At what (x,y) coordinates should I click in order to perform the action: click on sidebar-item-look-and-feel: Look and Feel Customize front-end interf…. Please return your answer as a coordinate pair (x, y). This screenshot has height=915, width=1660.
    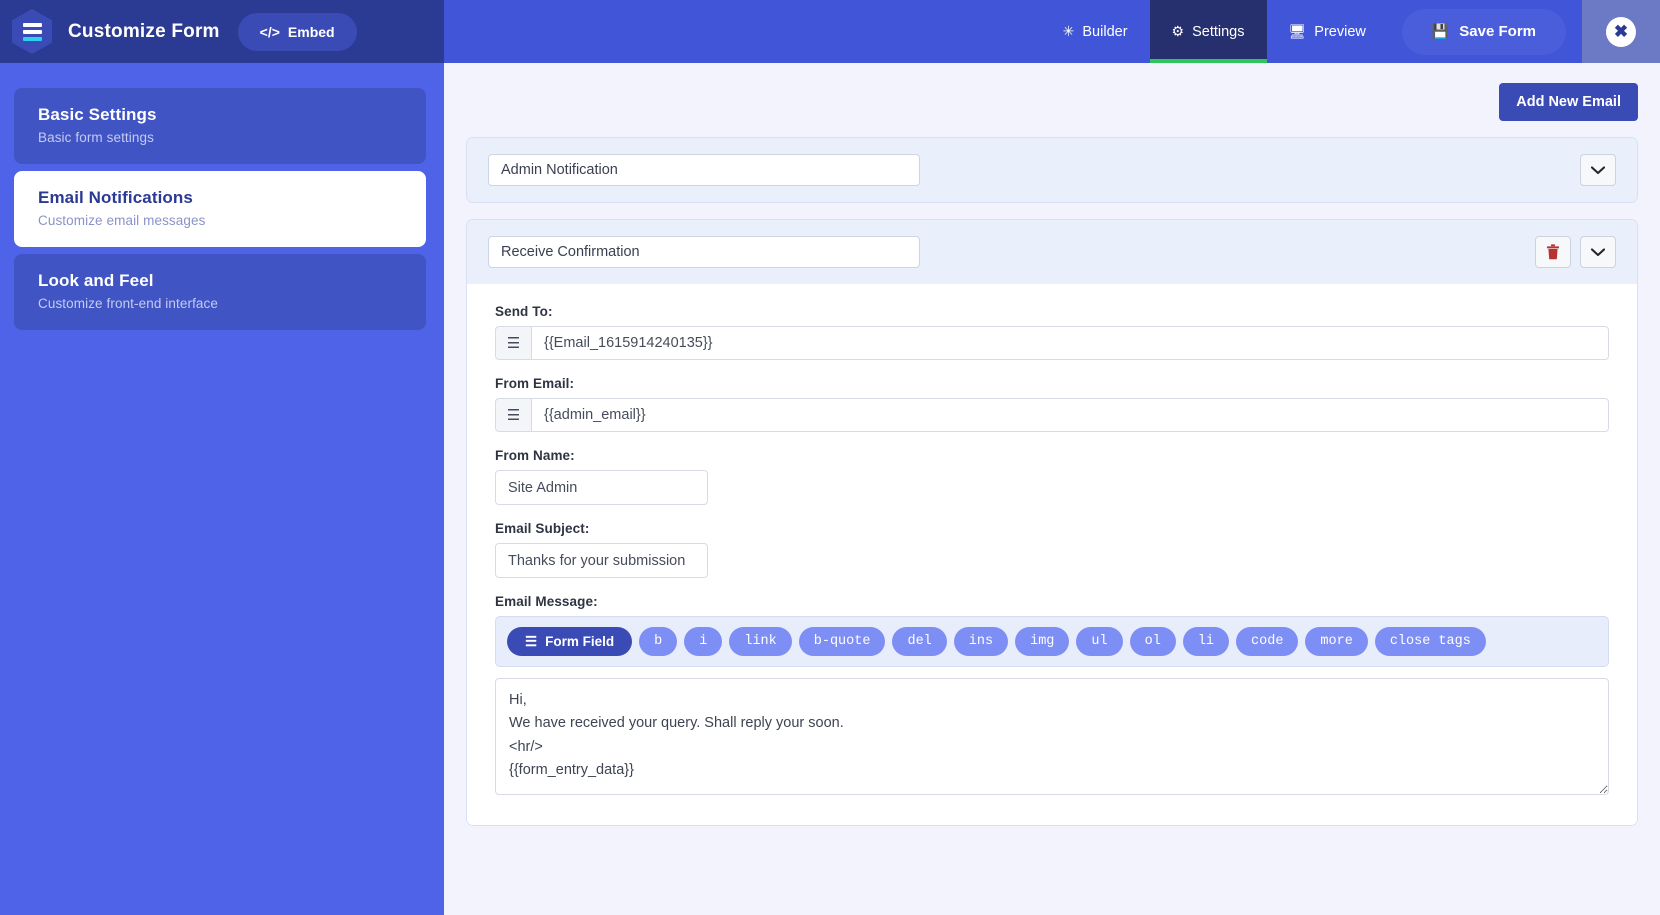
    Looking at the image, I should click on (220, 292).